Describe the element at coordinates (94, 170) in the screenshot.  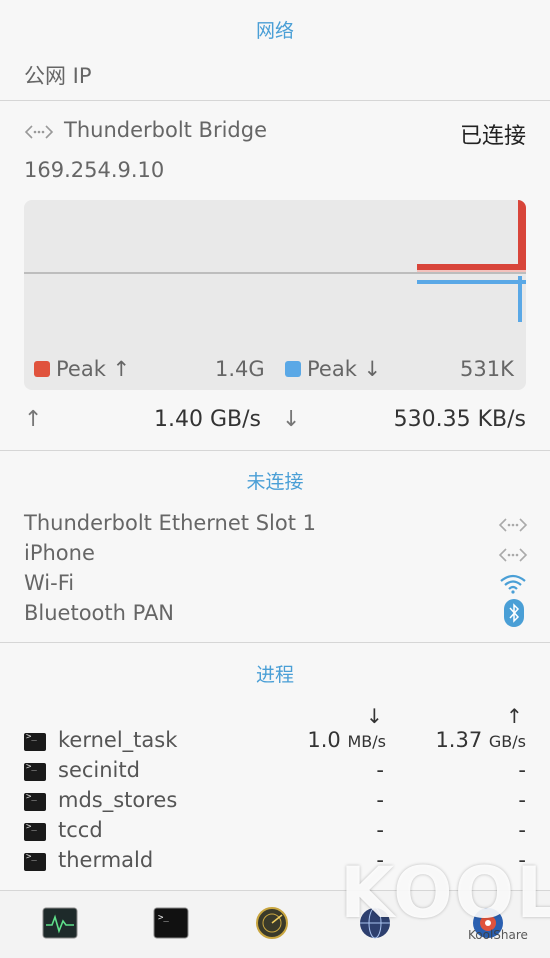
I see `interface-ip: 169.254.9.10` at that location.